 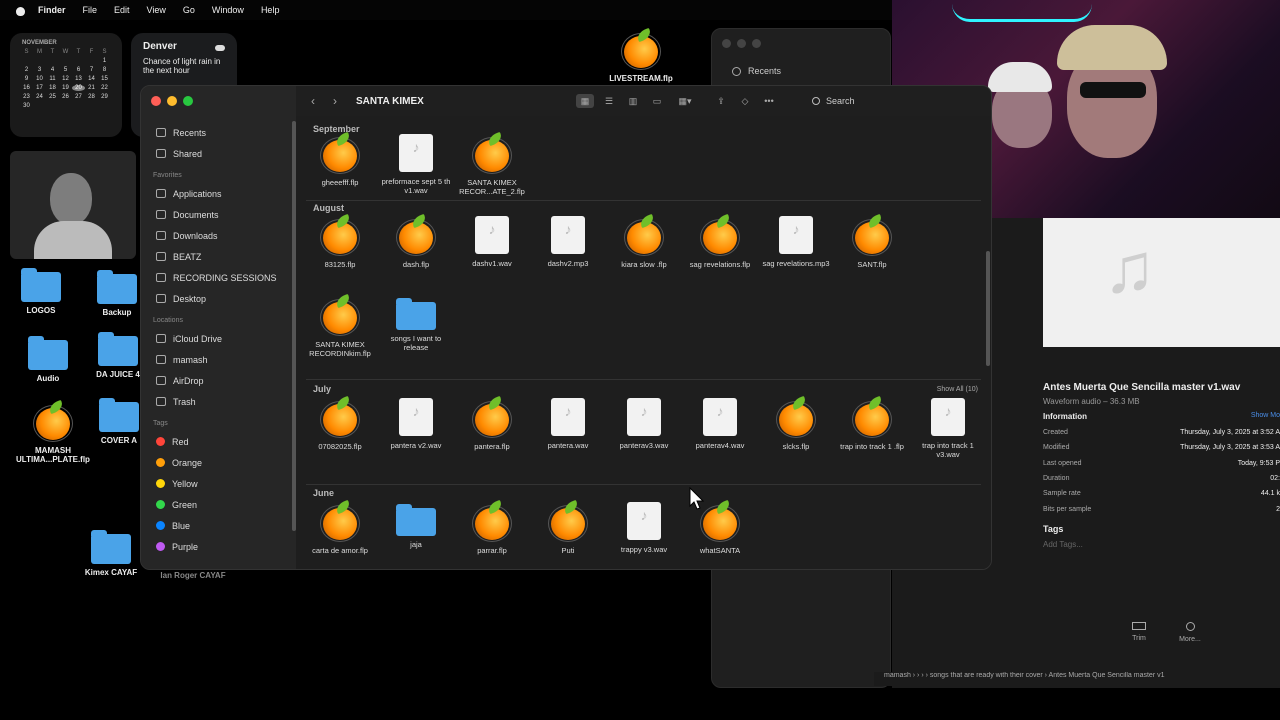 What do you see at coordinates (948, 428) in the screenshot?
I see `file-item: trap into track 1 v3.wav` at bounding box center [948, 428].